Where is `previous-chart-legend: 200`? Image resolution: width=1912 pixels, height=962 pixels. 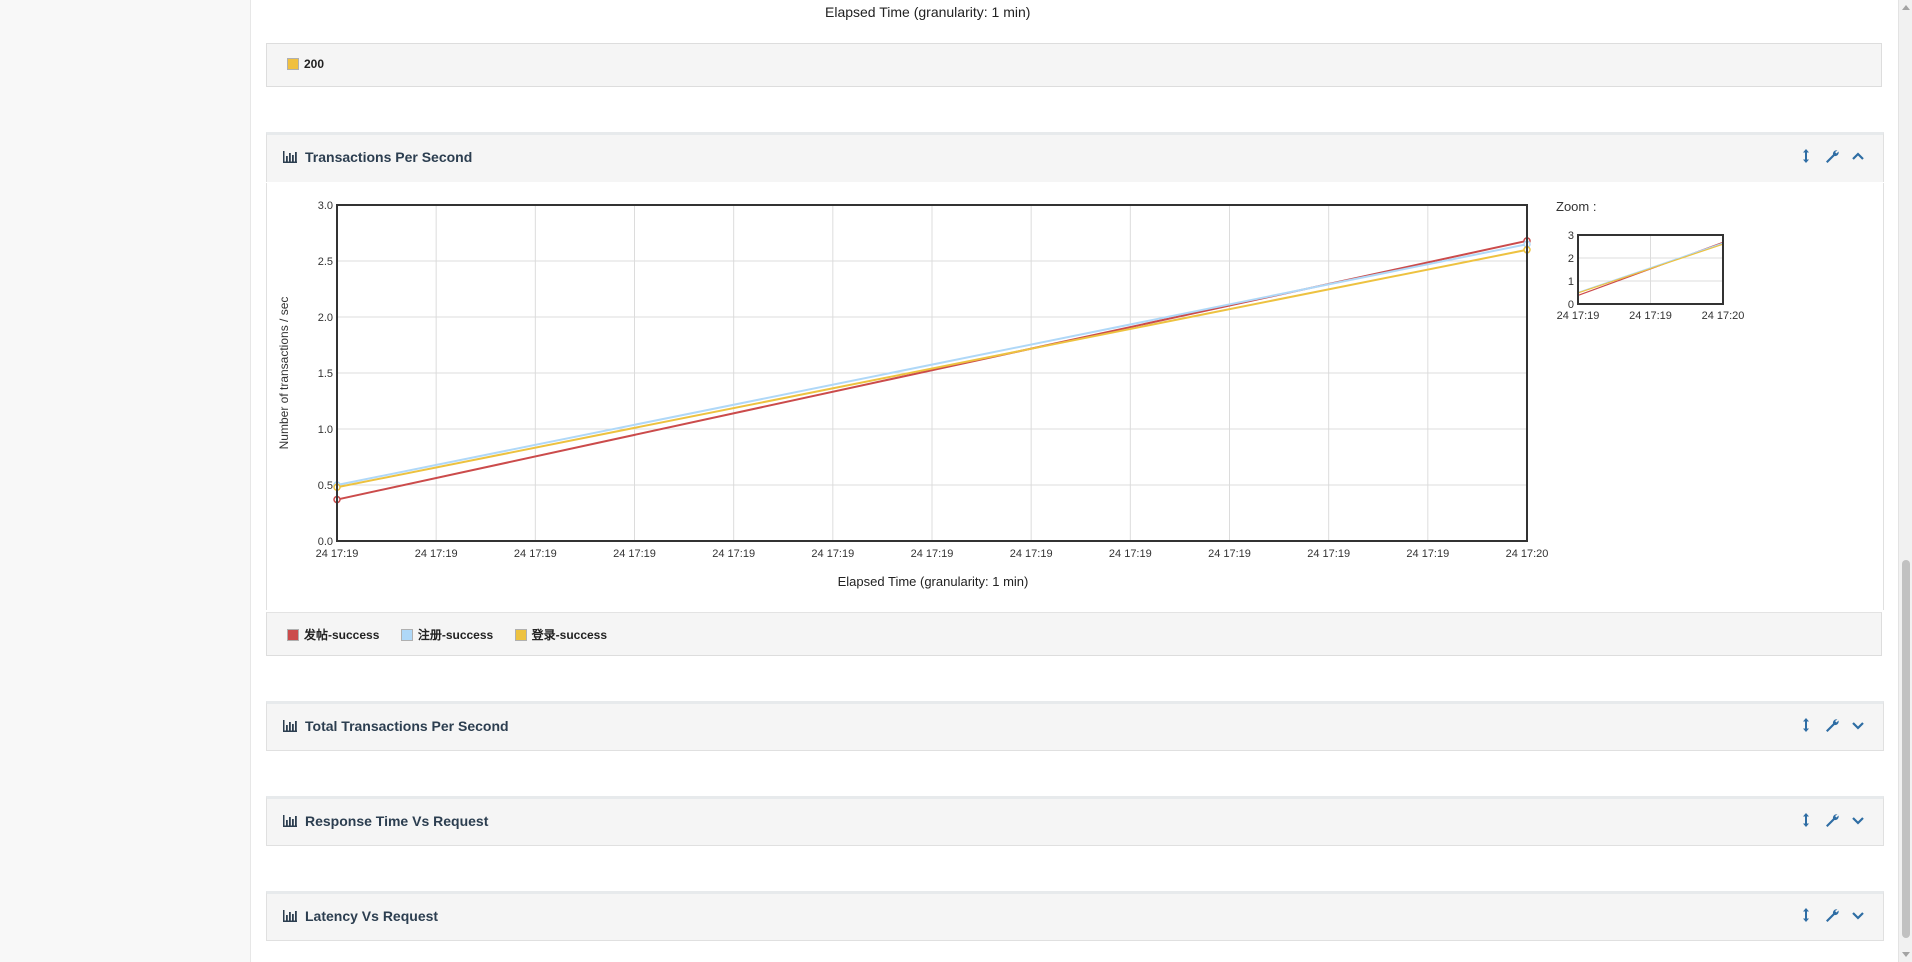
previous-chart-legend: 200 is located at coordinates (1074, 65).